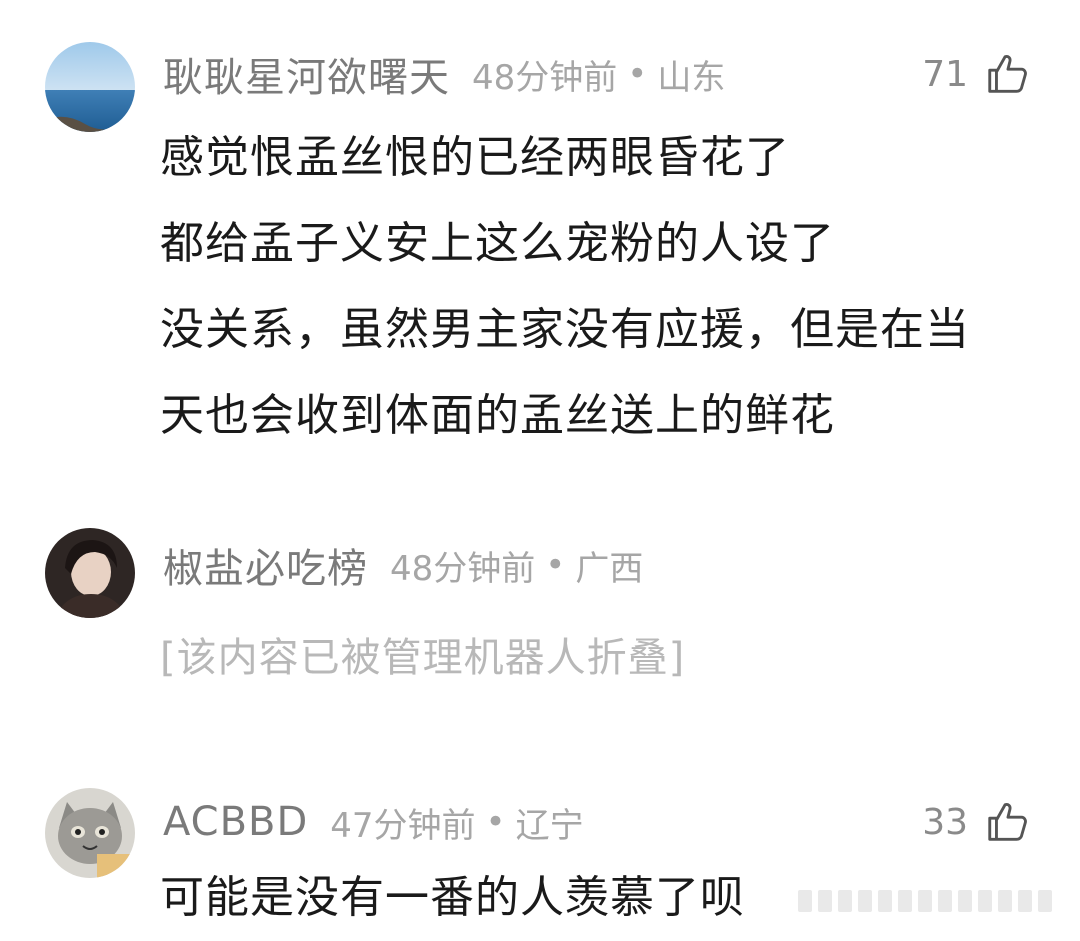 This screenshot has height=941, width=1080. What do you see at coordinates (497, 243) in the screenshot?
I see `comment-line: 都给孟子义安上这么宠粉的人设了` at bounding box center [497, 243].